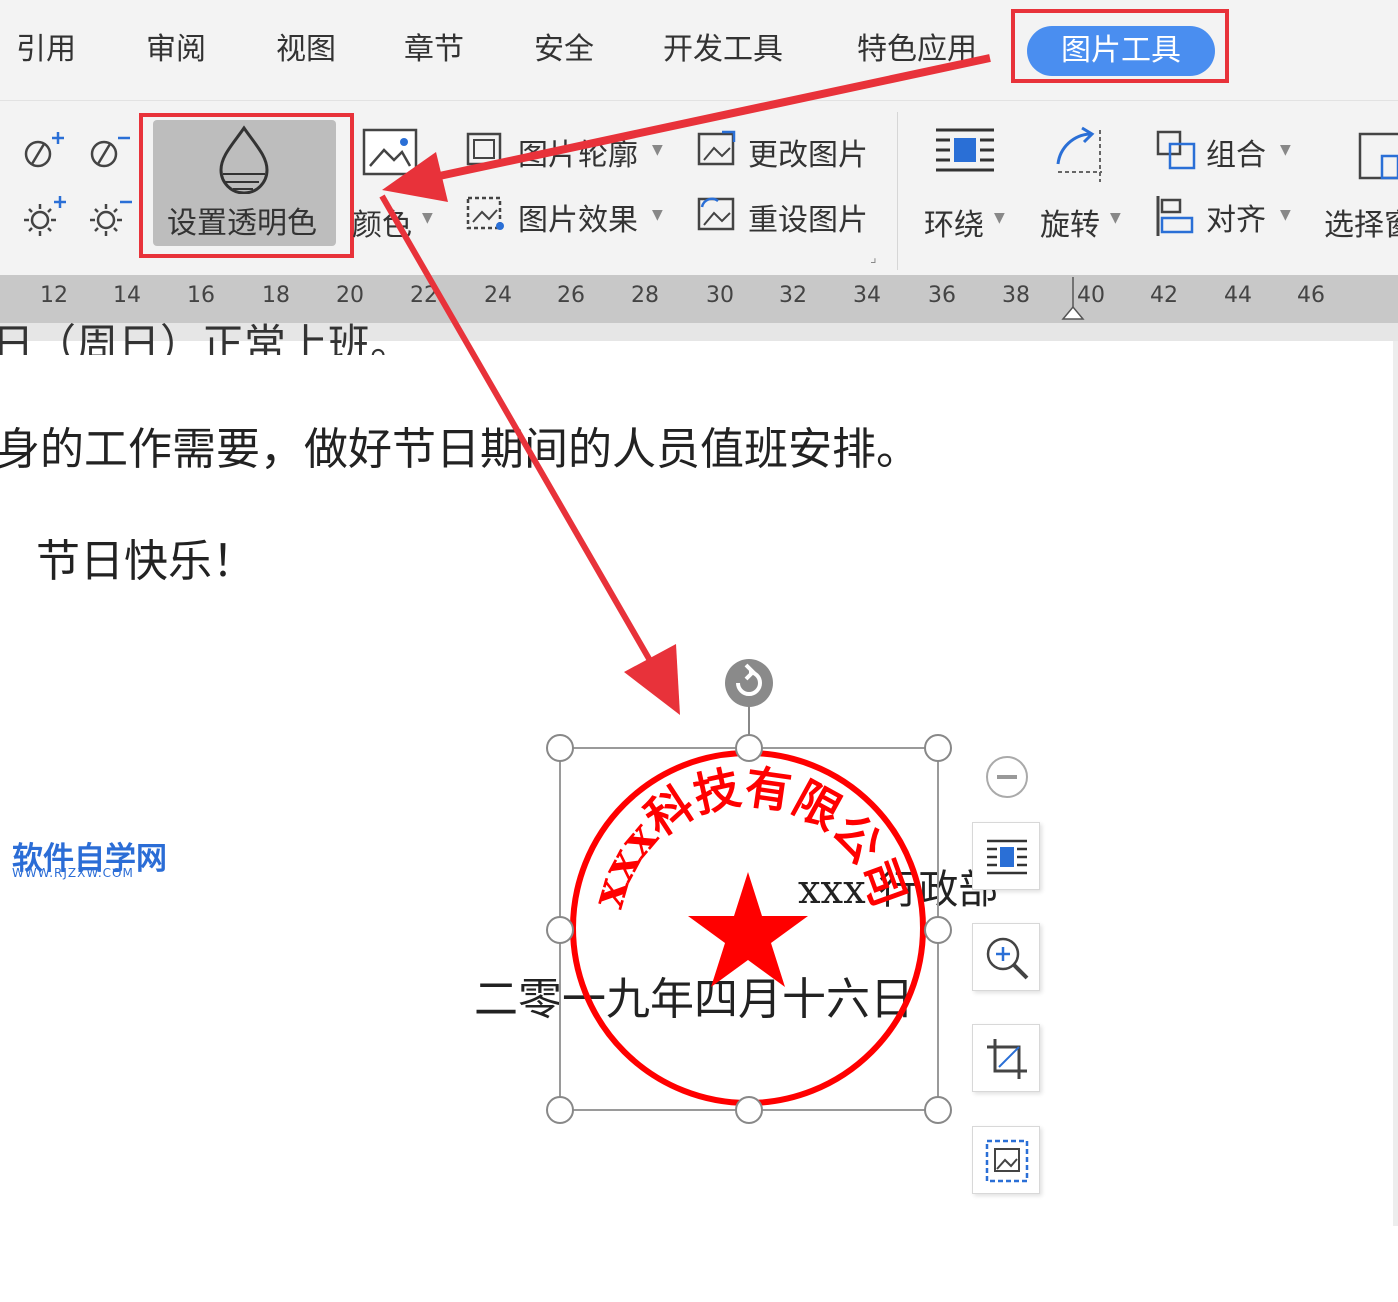 The width and height of the screenshot is (1398, 1302). I want to click on ruler-tick: 28, so click(645, 295).